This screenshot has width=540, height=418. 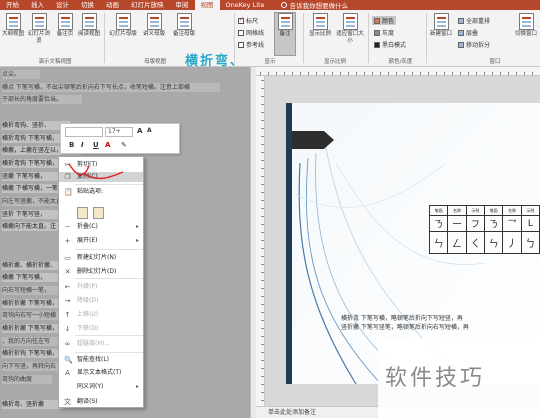 What do you see at coordinates (101, 272) in the screenshot?
I see `context-menu-item: ✕ 删除幻灯片(D)` at bounding box center [101, 272].